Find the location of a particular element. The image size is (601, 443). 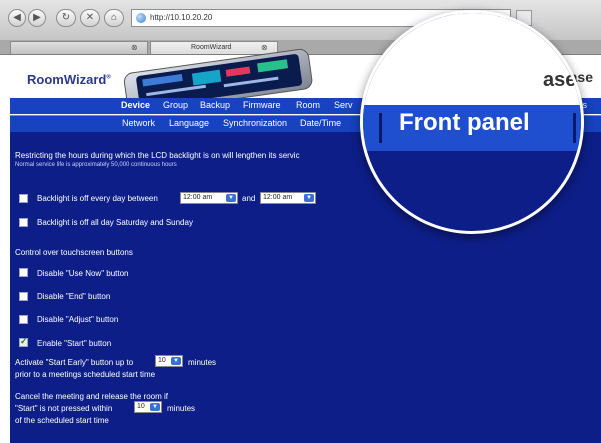

start-early-unit: minutes is located at coordinates (202, 362).